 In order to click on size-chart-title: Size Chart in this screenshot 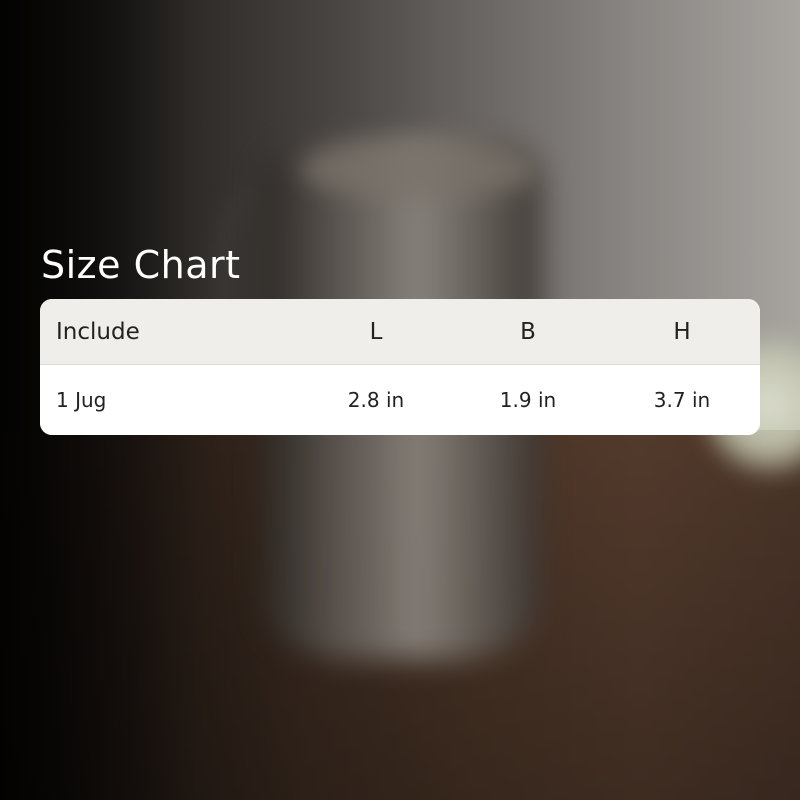, I will do `click(141, 265)`.